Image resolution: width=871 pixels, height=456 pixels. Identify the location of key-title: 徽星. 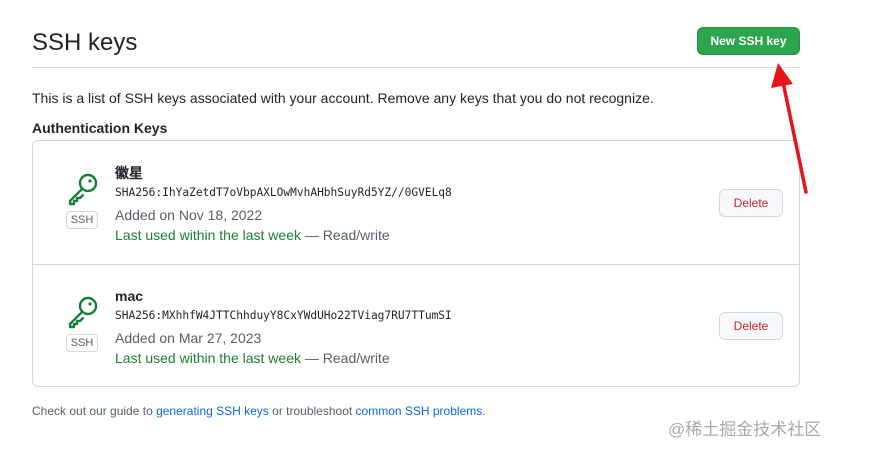
(129, 173).